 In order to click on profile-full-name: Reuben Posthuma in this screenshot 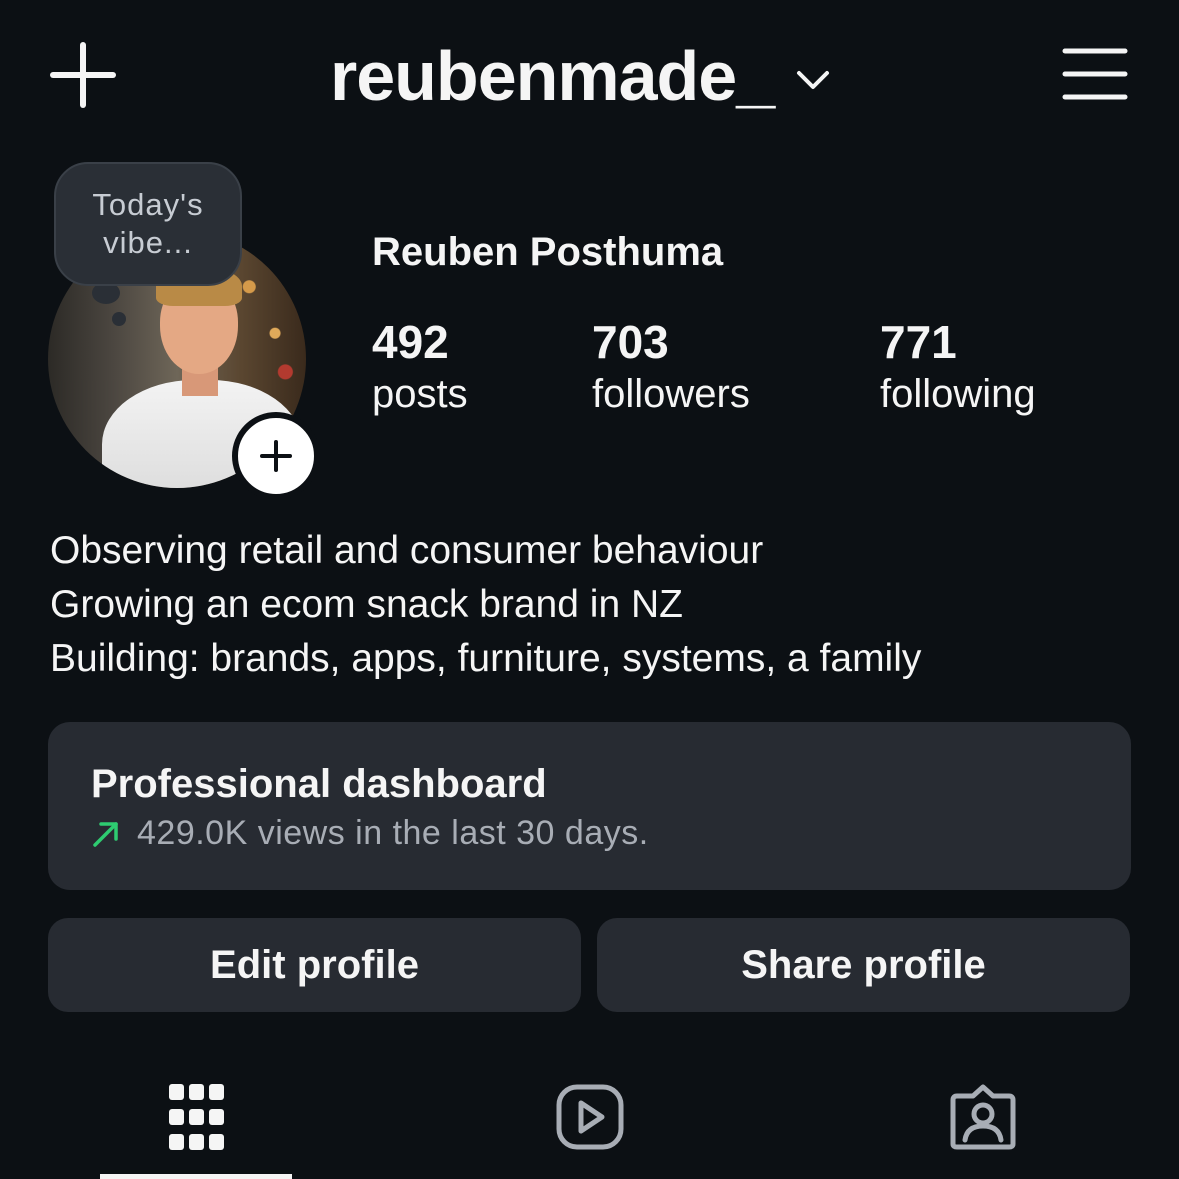, I will do `click(548, 252)`.